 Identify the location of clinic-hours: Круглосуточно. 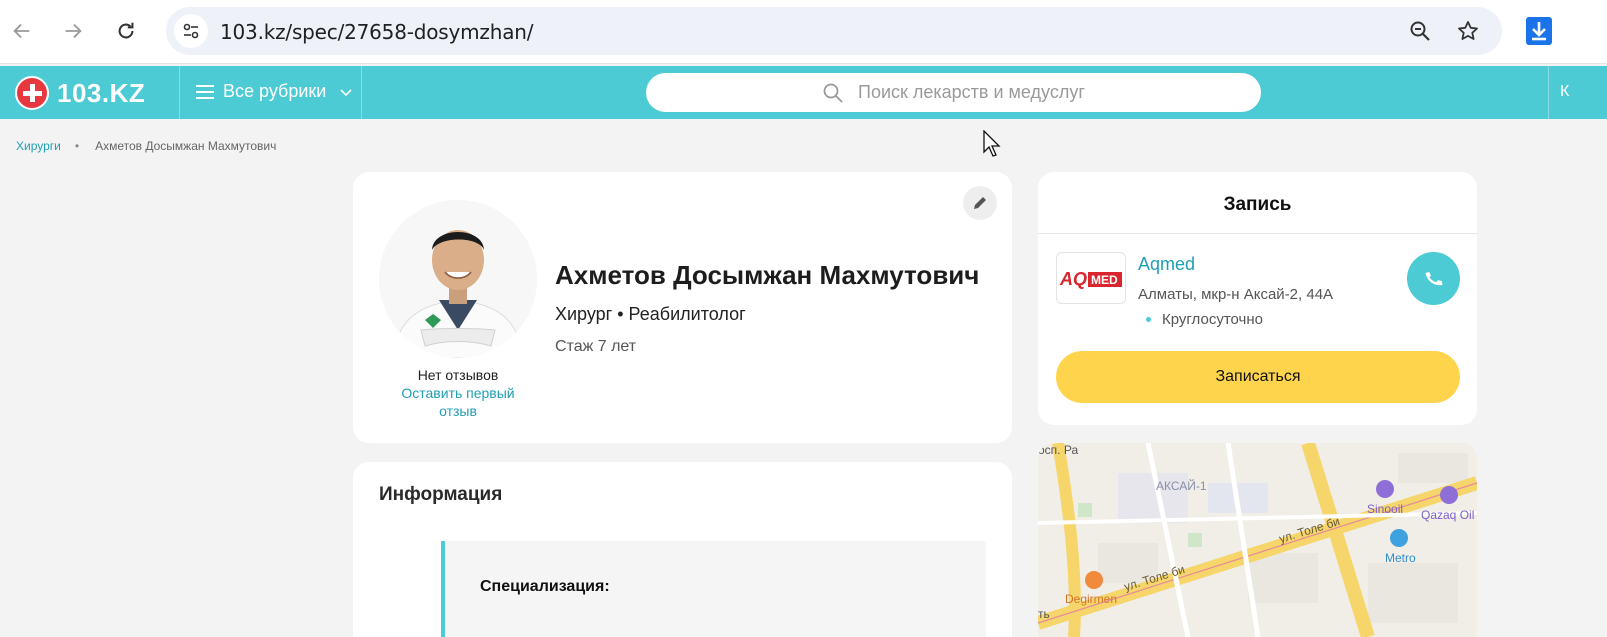
(1204, 319).